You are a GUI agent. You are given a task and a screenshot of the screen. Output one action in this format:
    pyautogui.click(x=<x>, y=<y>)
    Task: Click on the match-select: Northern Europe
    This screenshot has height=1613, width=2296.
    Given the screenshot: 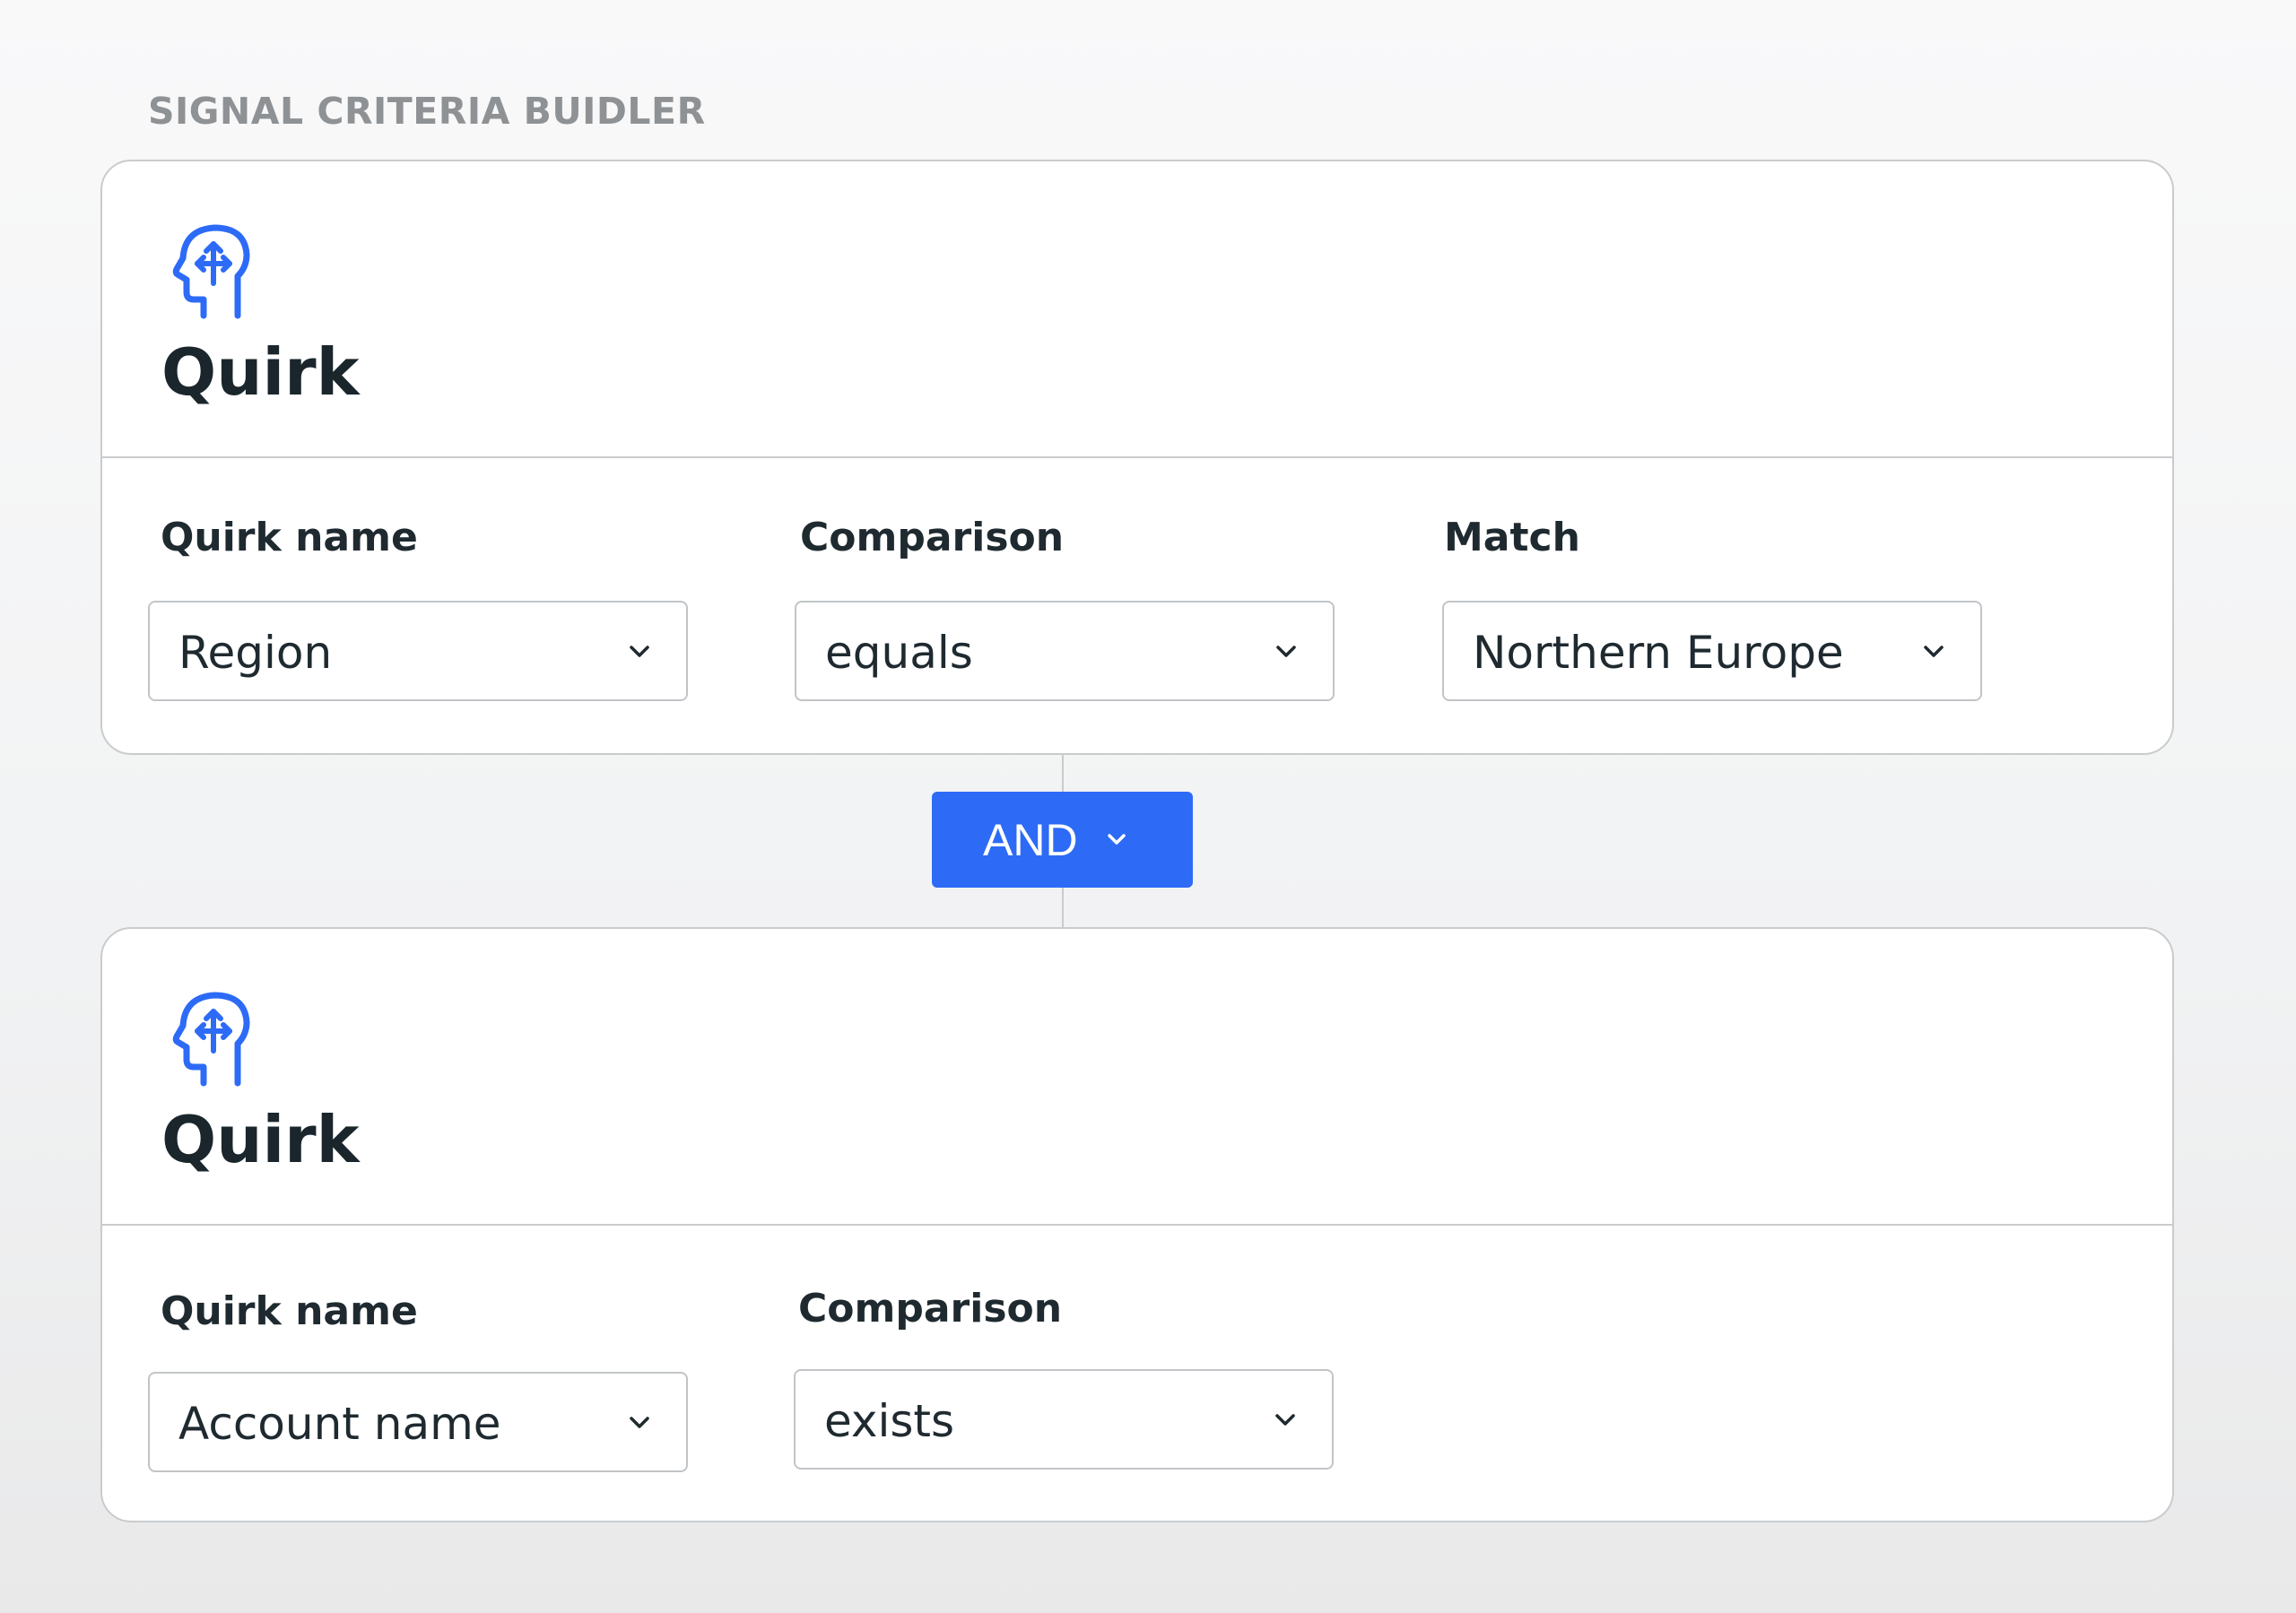 What is the action you would take?
    pyautogui.click(x=1712, y=651)
    